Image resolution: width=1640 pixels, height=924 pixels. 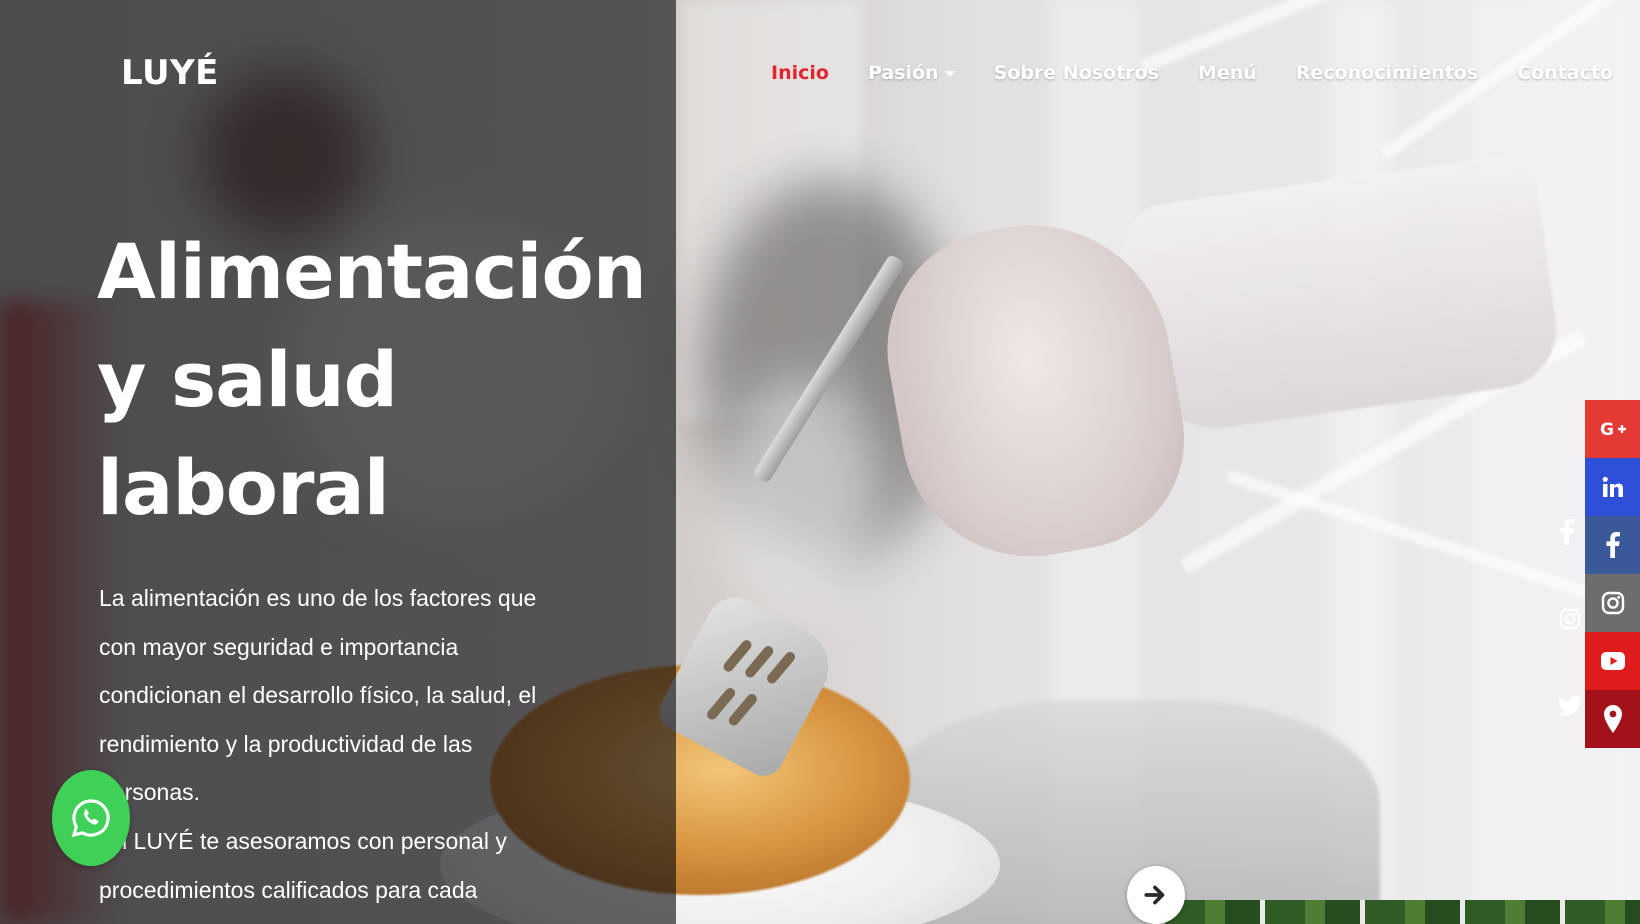 What do you see at coordinates (1227, 73) in the screenshot?
I see `nav-item-menu: Menú` at bounding box center [1227, 73].